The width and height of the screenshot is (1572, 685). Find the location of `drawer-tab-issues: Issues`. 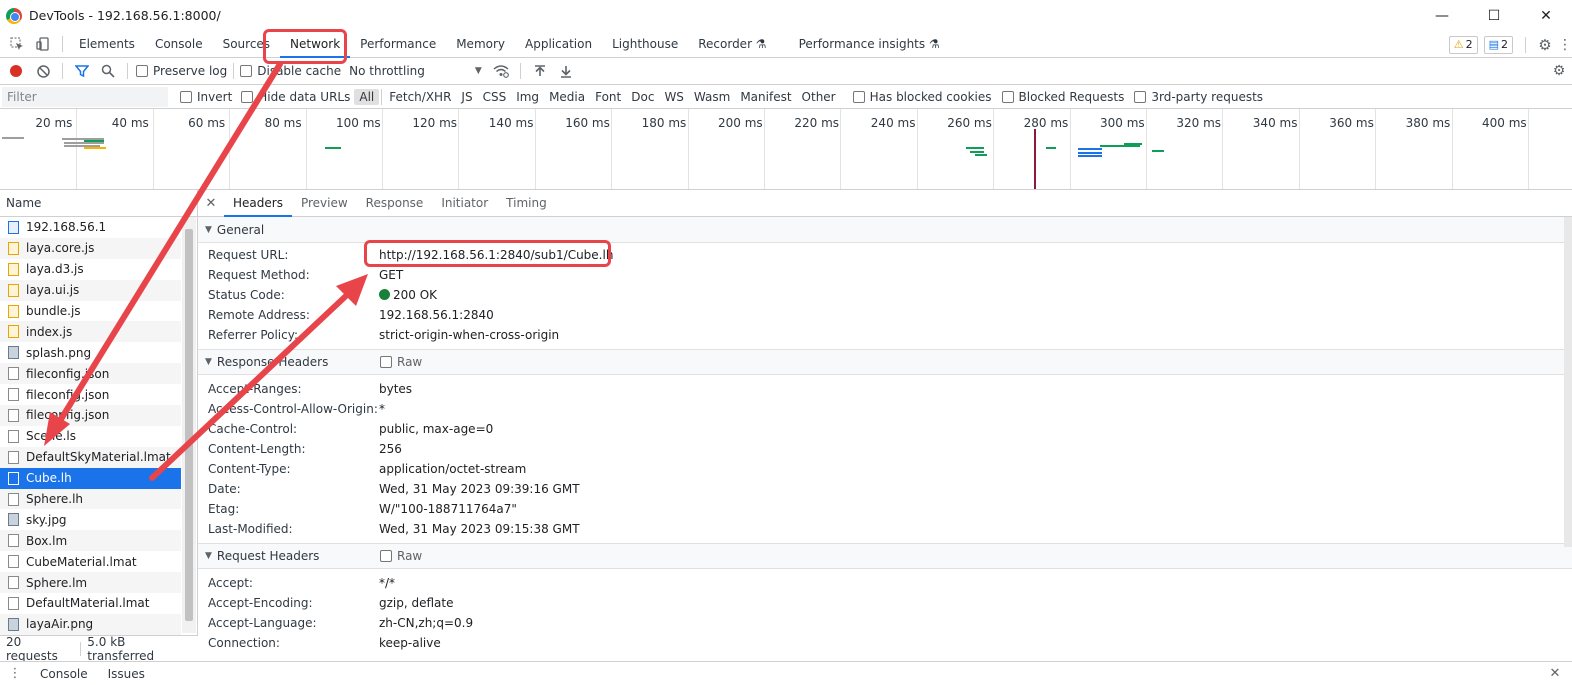

drawer-tab-issues: Issues is located at coordinates (126, 674).